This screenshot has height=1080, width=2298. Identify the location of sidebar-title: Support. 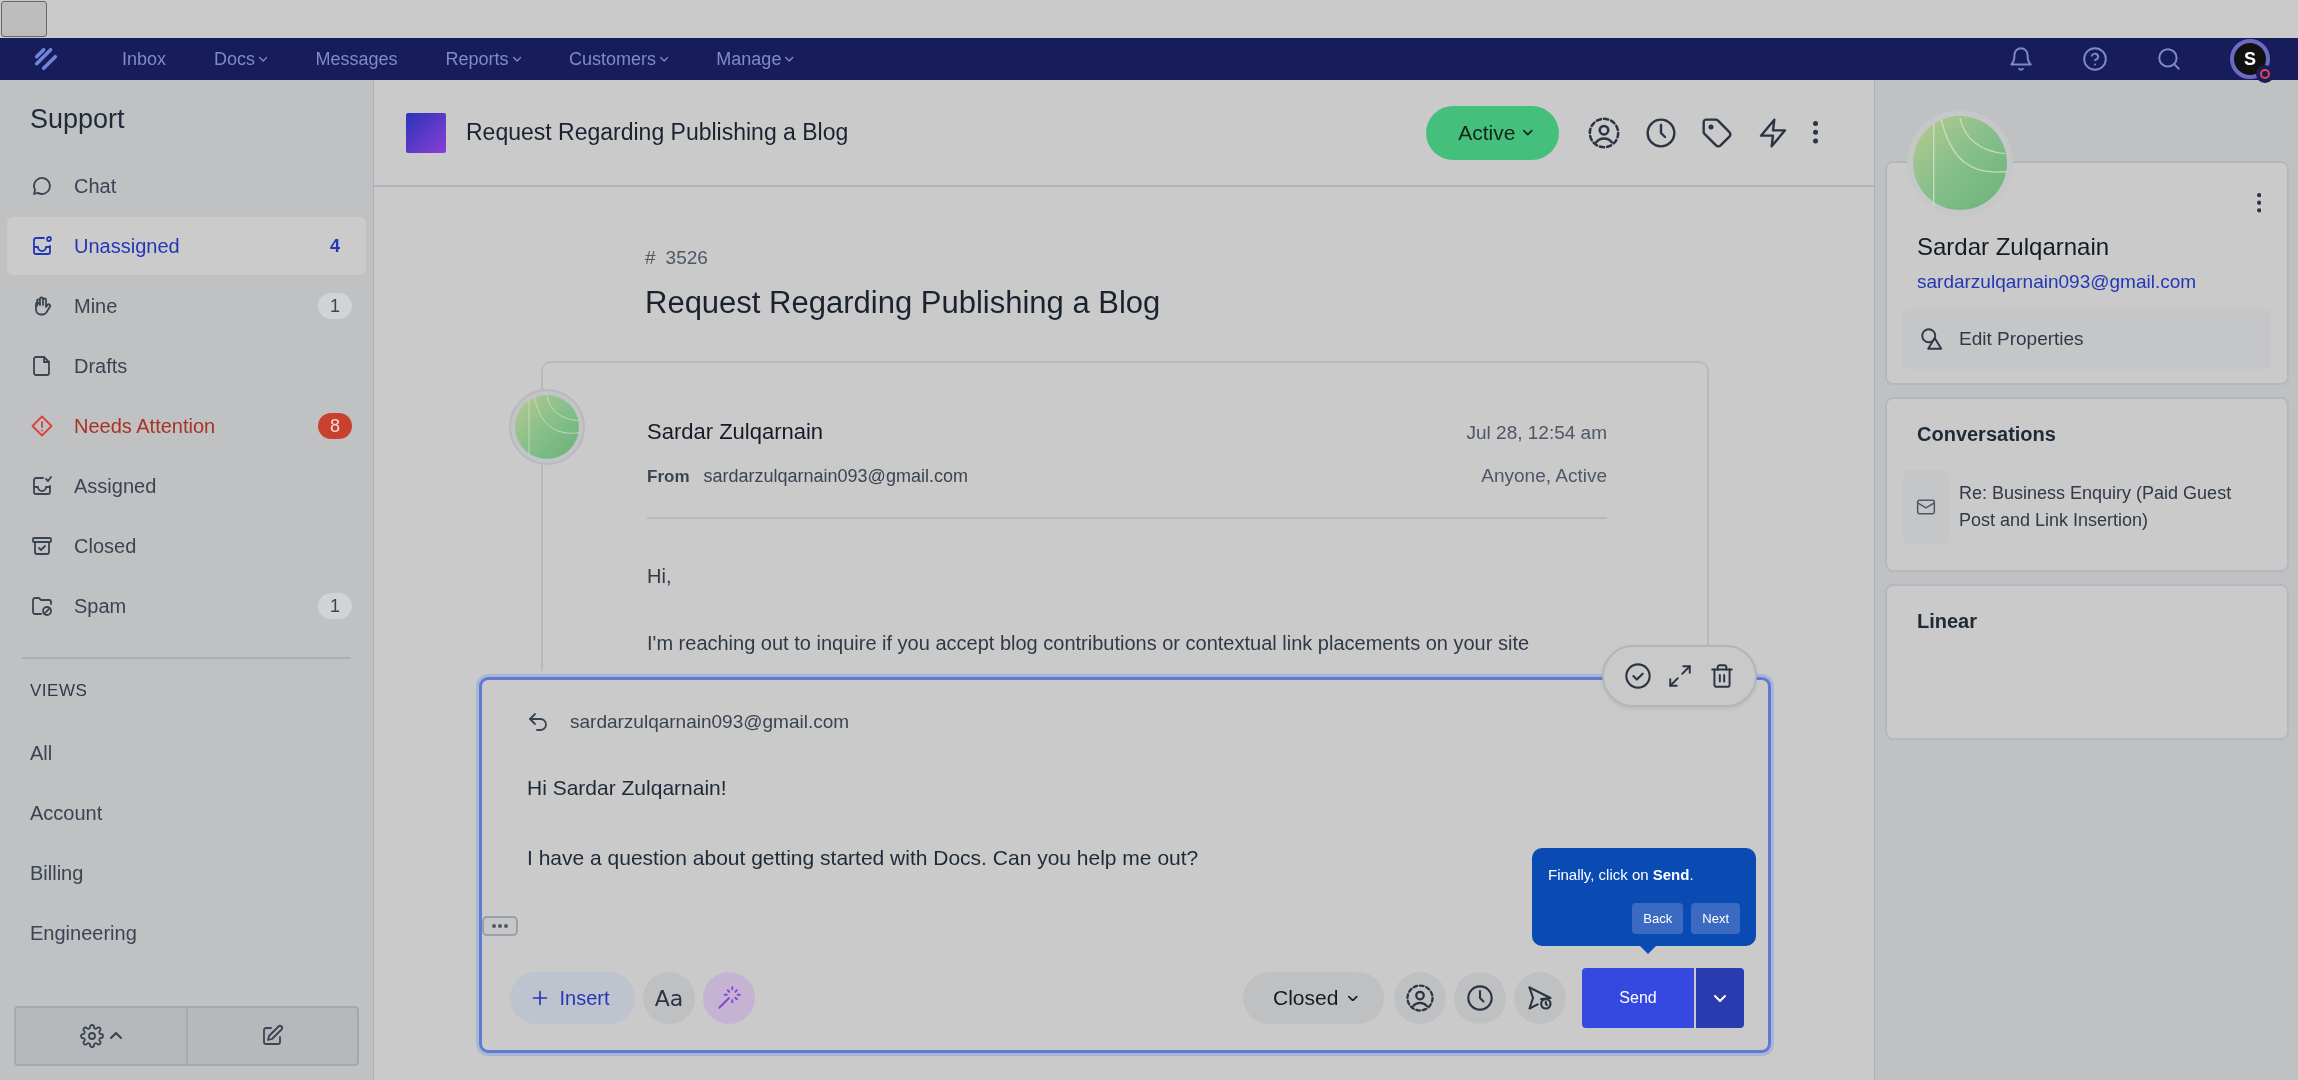
(78, 119).